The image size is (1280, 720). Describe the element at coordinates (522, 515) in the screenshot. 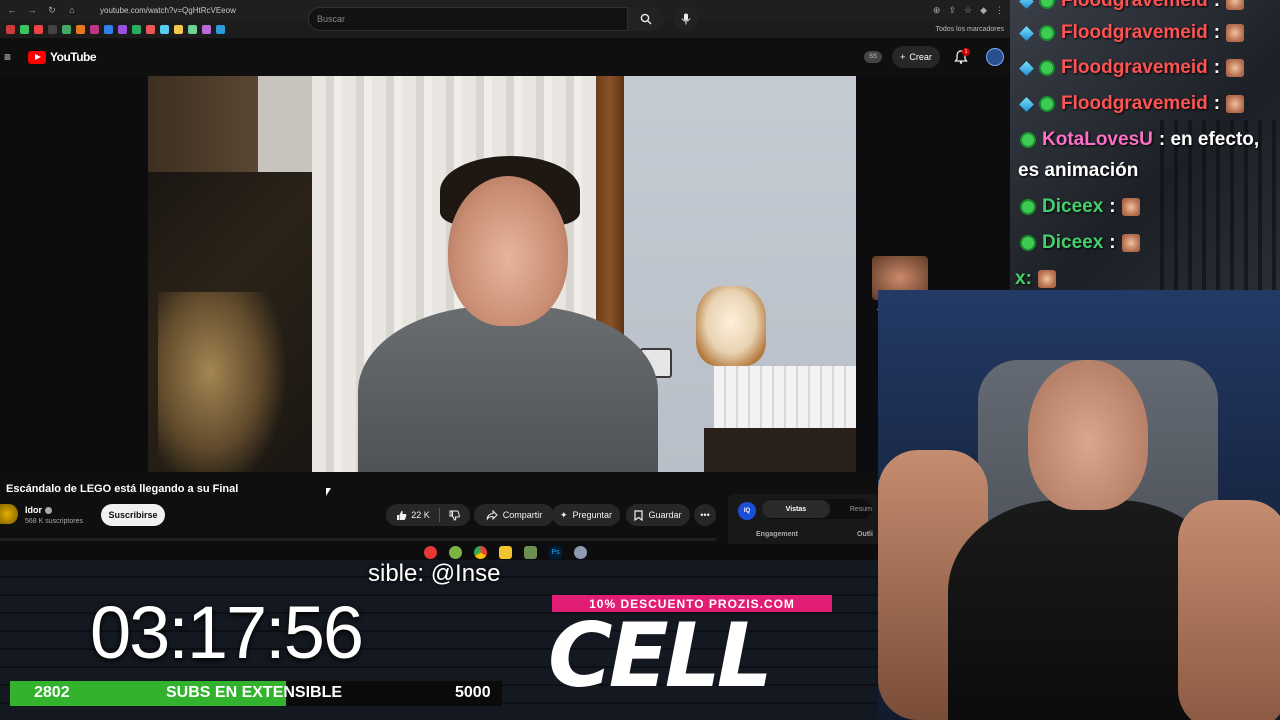

I see `share-label: Compartir` at that location.